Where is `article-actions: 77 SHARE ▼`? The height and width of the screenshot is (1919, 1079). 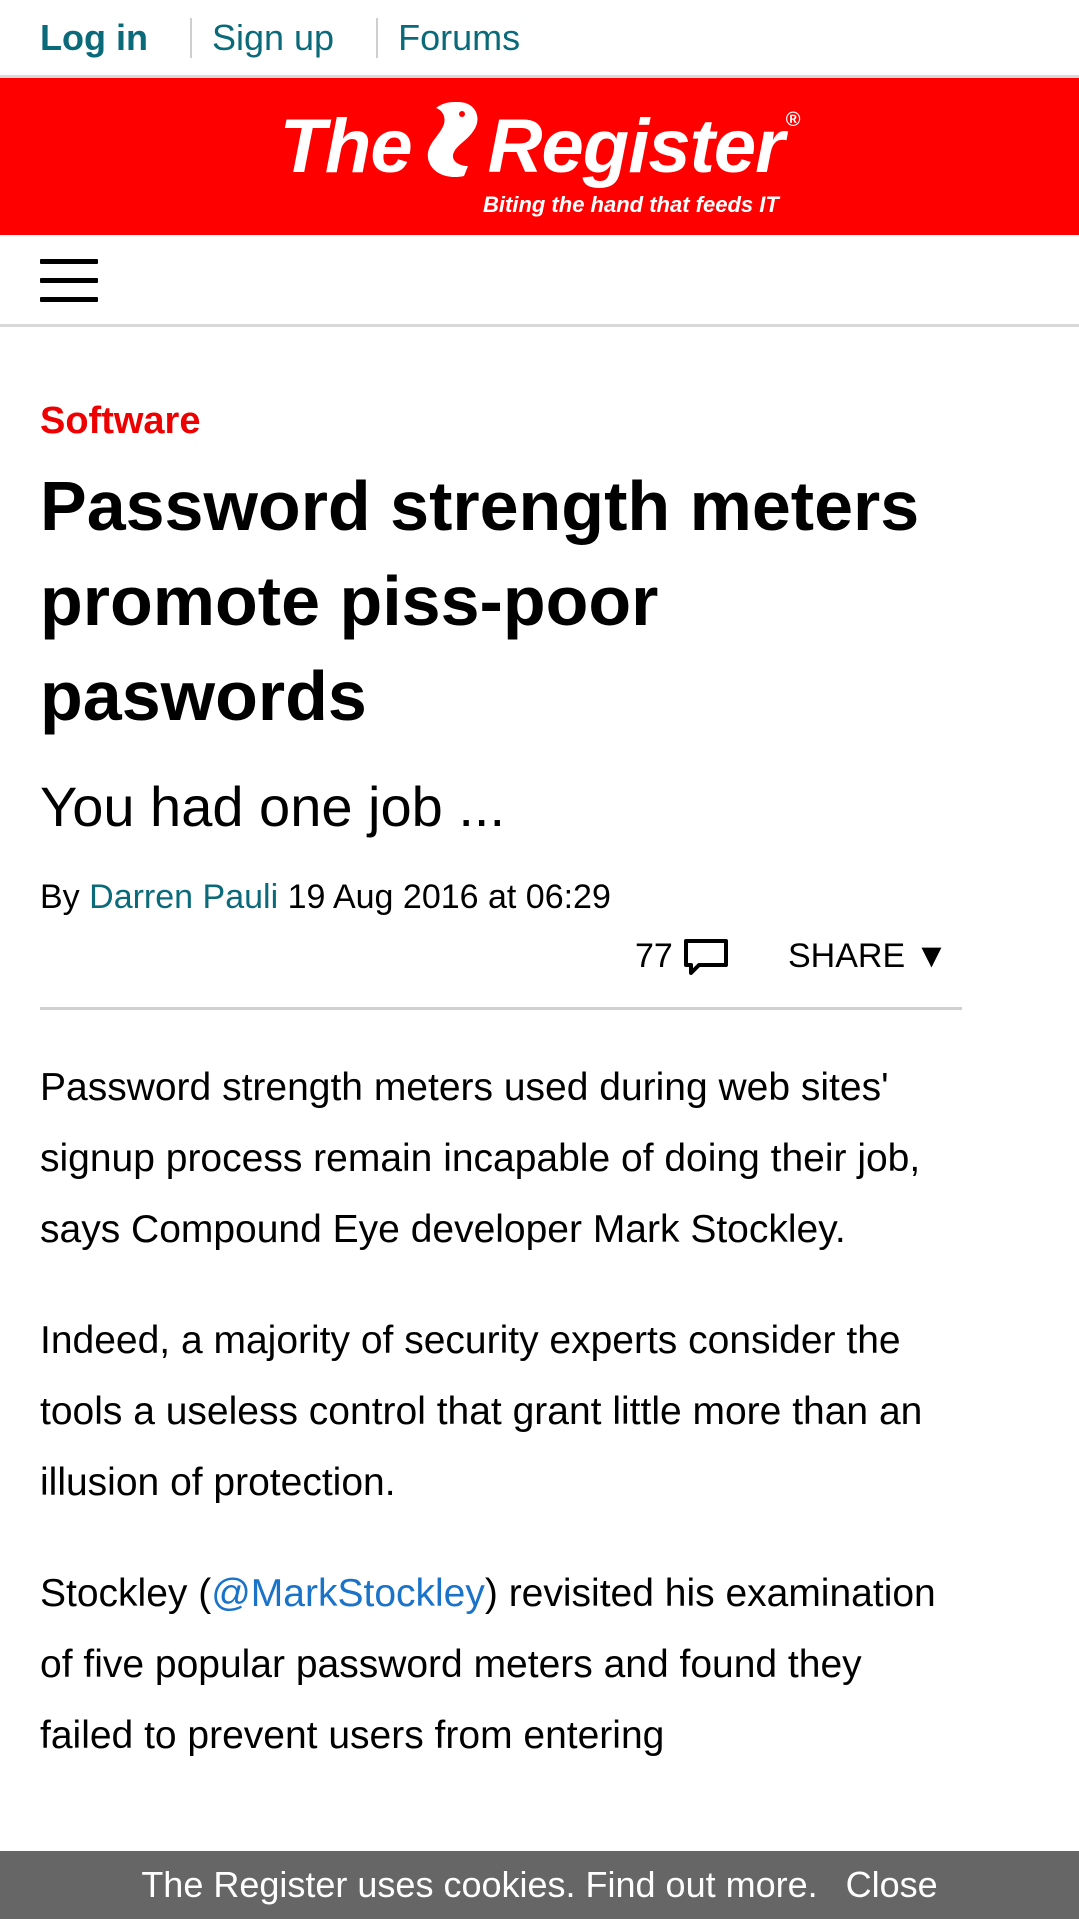
article-actions: 77 SHARE ▼ is located at coordinates (501, 973).